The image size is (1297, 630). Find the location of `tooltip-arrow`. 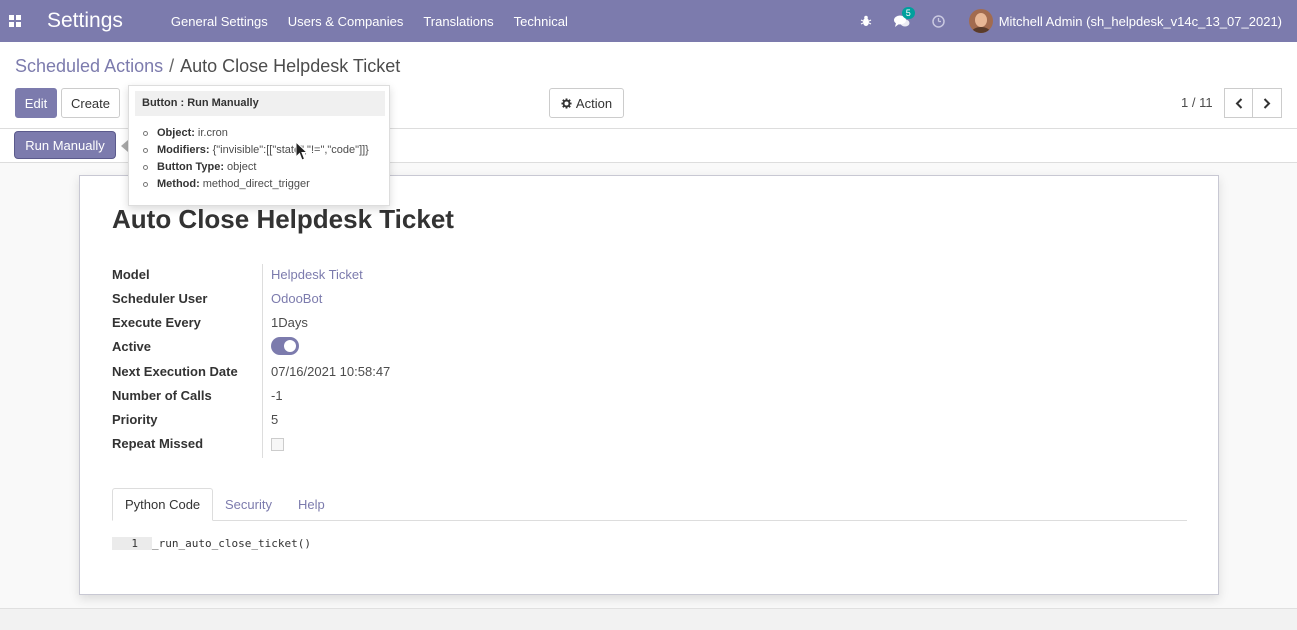

tooltip-arrow is located at coordinates (124, 146).